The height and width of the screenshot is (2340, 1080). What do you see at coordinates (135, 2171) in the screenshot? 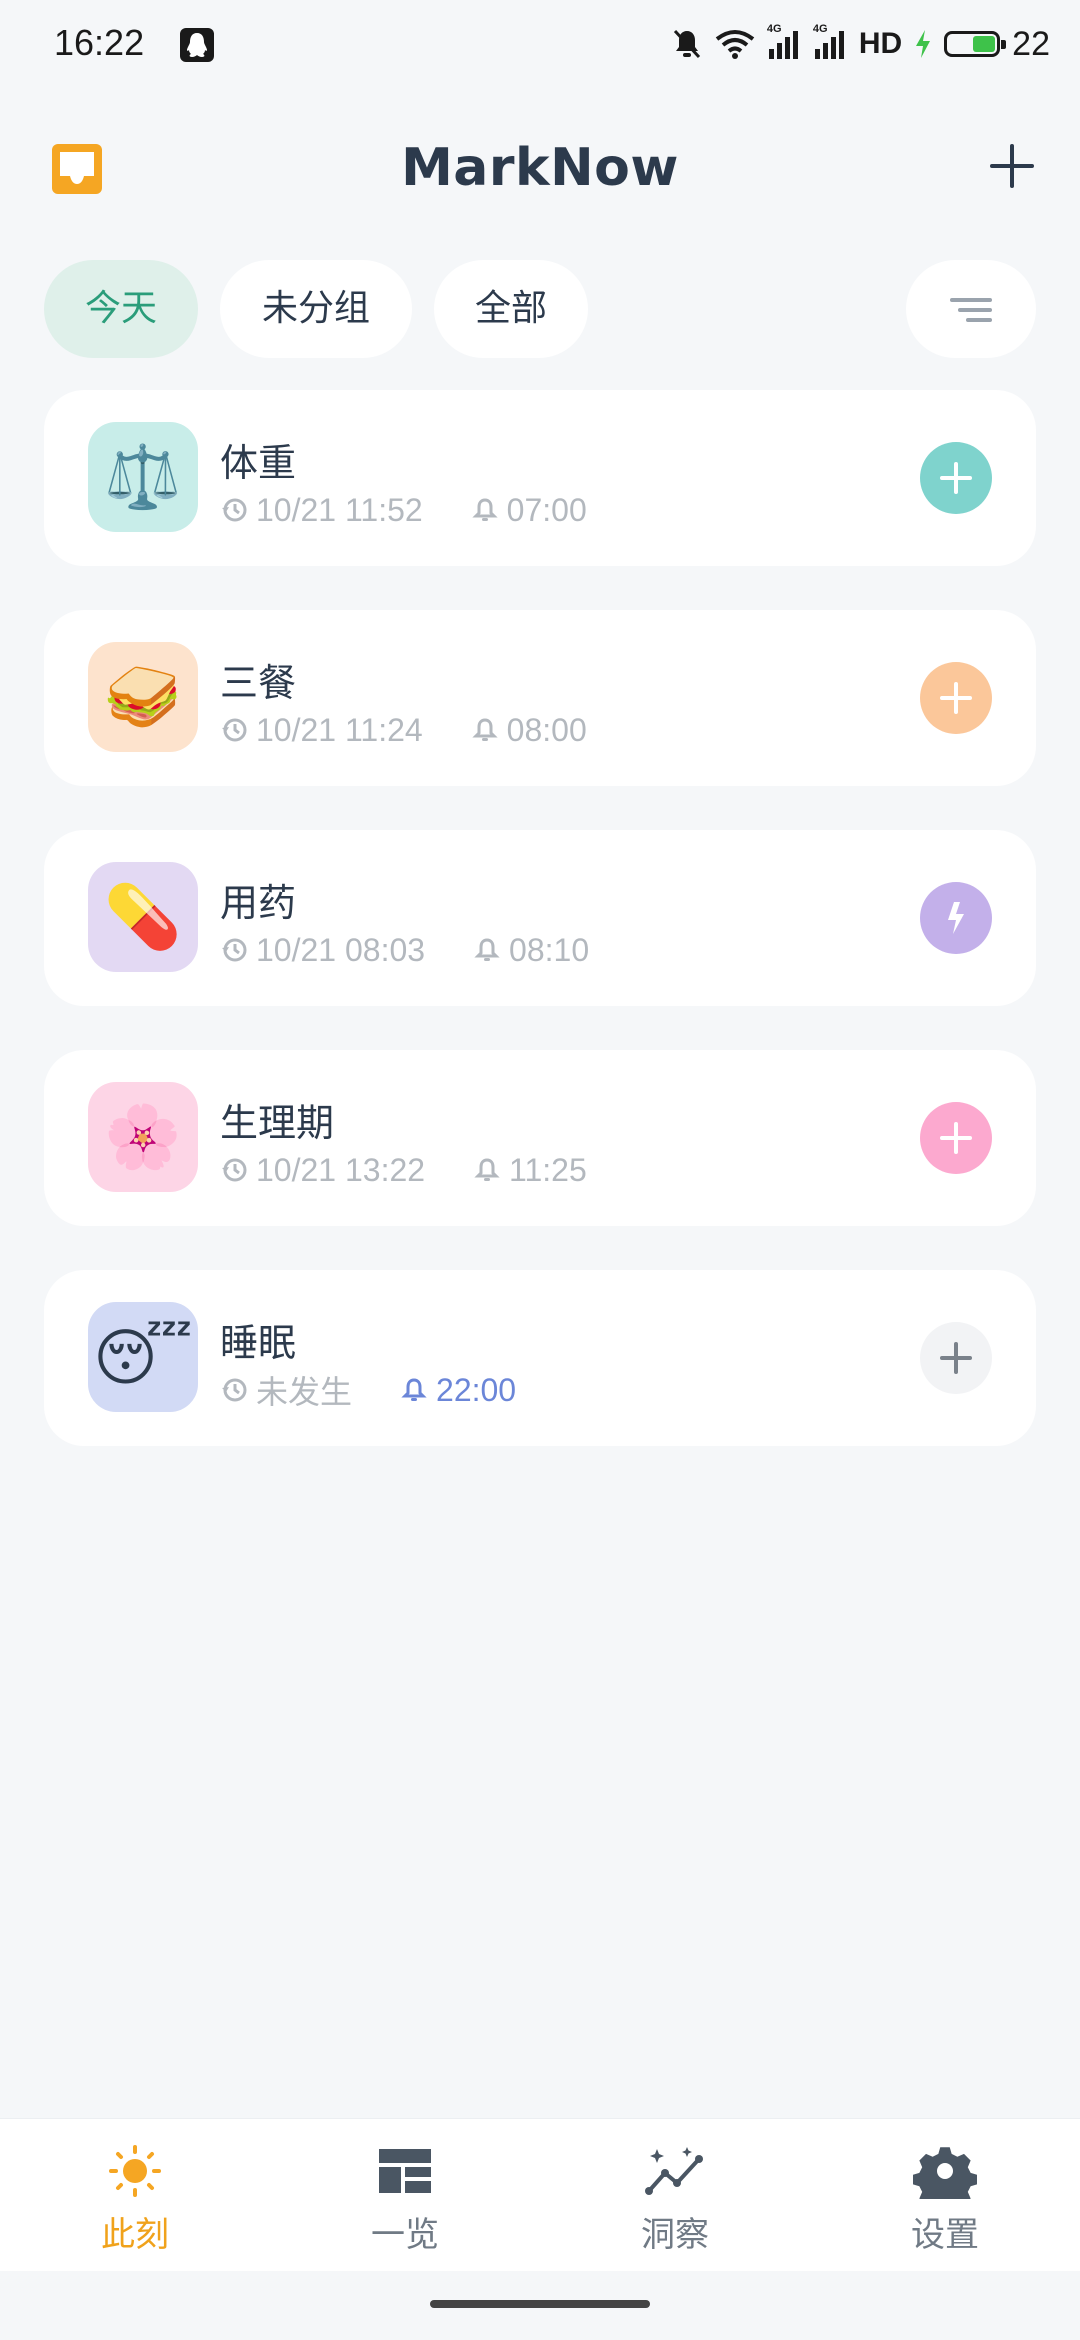
I see `sun-icon` at bounding box center [135, 2171].